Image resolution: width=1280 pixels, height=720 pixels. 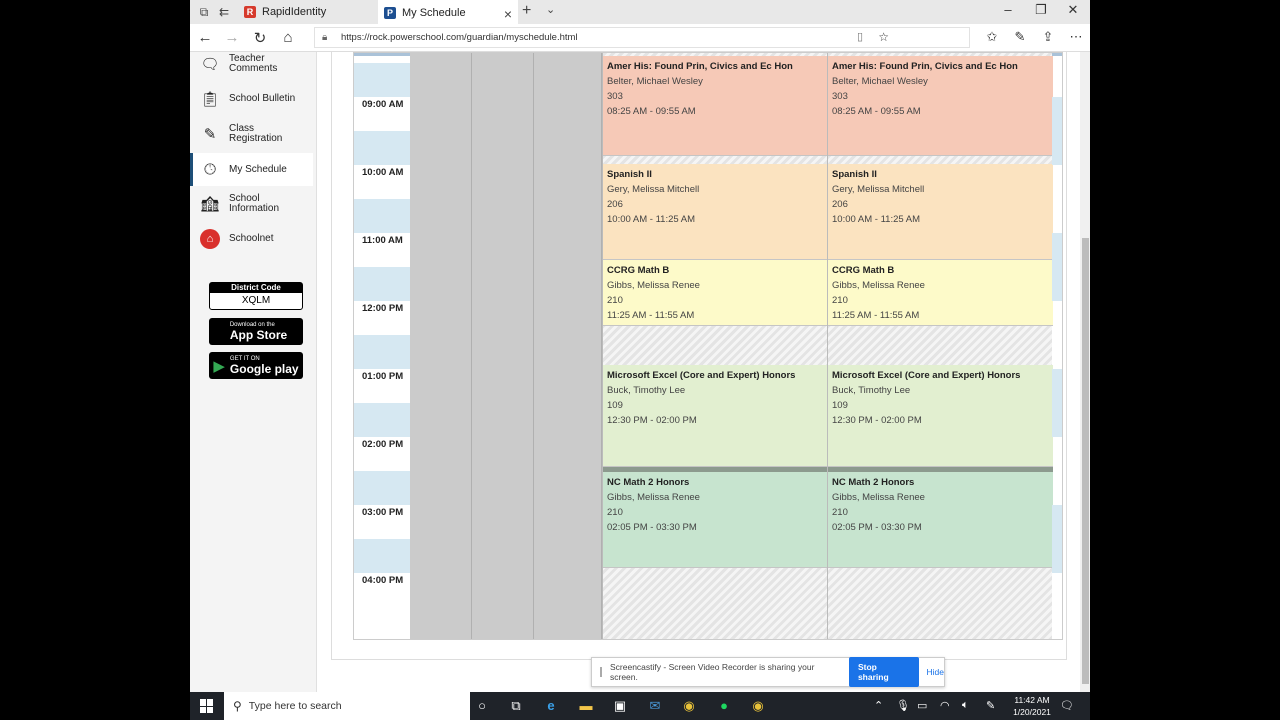 I want to click on sidebar-item-school-information: 🏫︎ School Information, so click(x=251, y=204).